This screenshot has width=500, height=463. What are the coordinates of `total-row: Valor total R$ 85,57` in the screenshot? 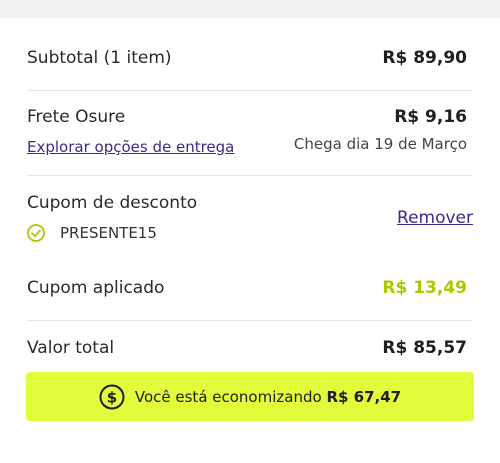 It's located at (250, 350).